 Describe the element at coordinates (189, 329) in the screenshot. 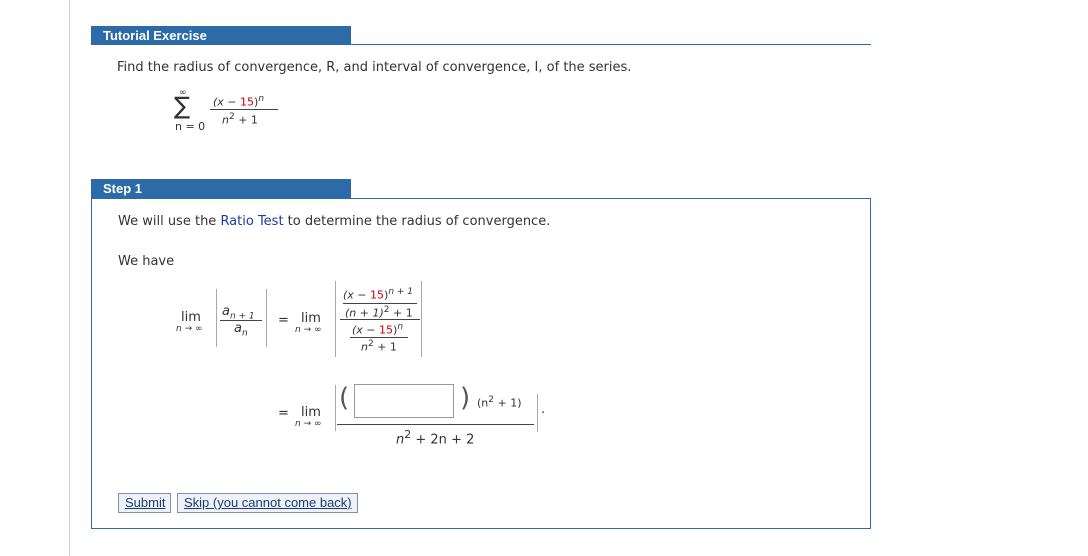

I see `limit-1-sub: n → ∞` at that location.